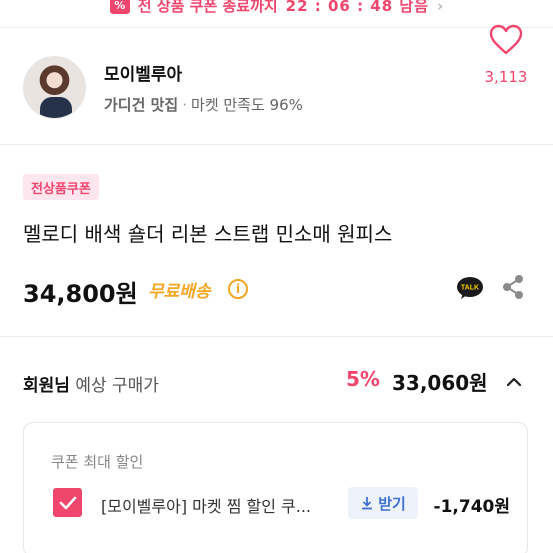 Image resolution: width=553 pixels, height=553 pixels. I want to click on coupon-checkbox, so click(67, 502).